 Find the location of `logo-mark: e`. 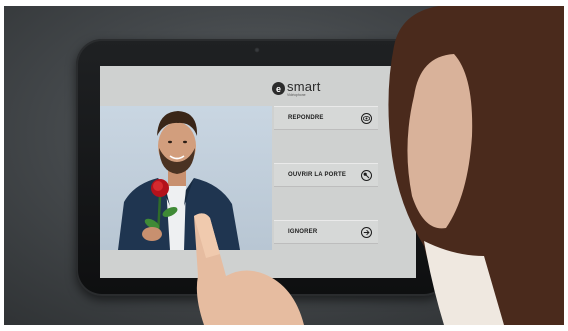

logo-mark: e is located at coordinates (278, 89).